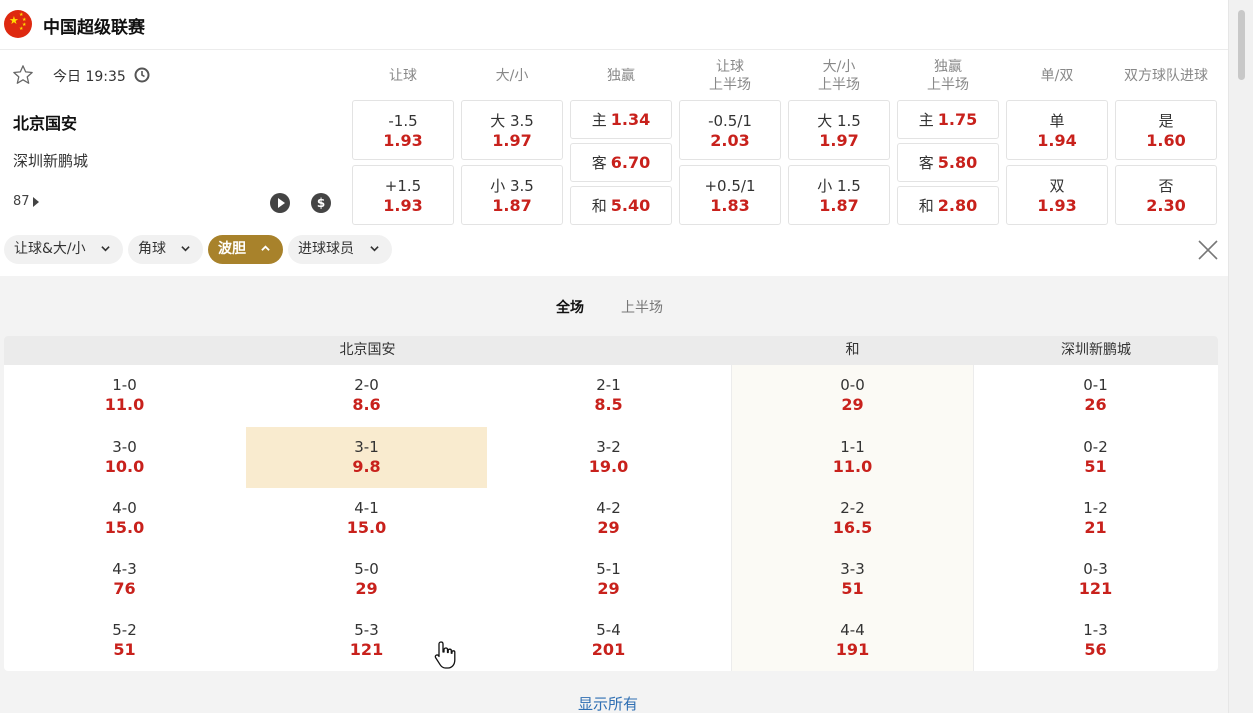  Describe the element at coordinates (948, 162) in the screenshot. I see `odds-button: 客 5.80` at that location.